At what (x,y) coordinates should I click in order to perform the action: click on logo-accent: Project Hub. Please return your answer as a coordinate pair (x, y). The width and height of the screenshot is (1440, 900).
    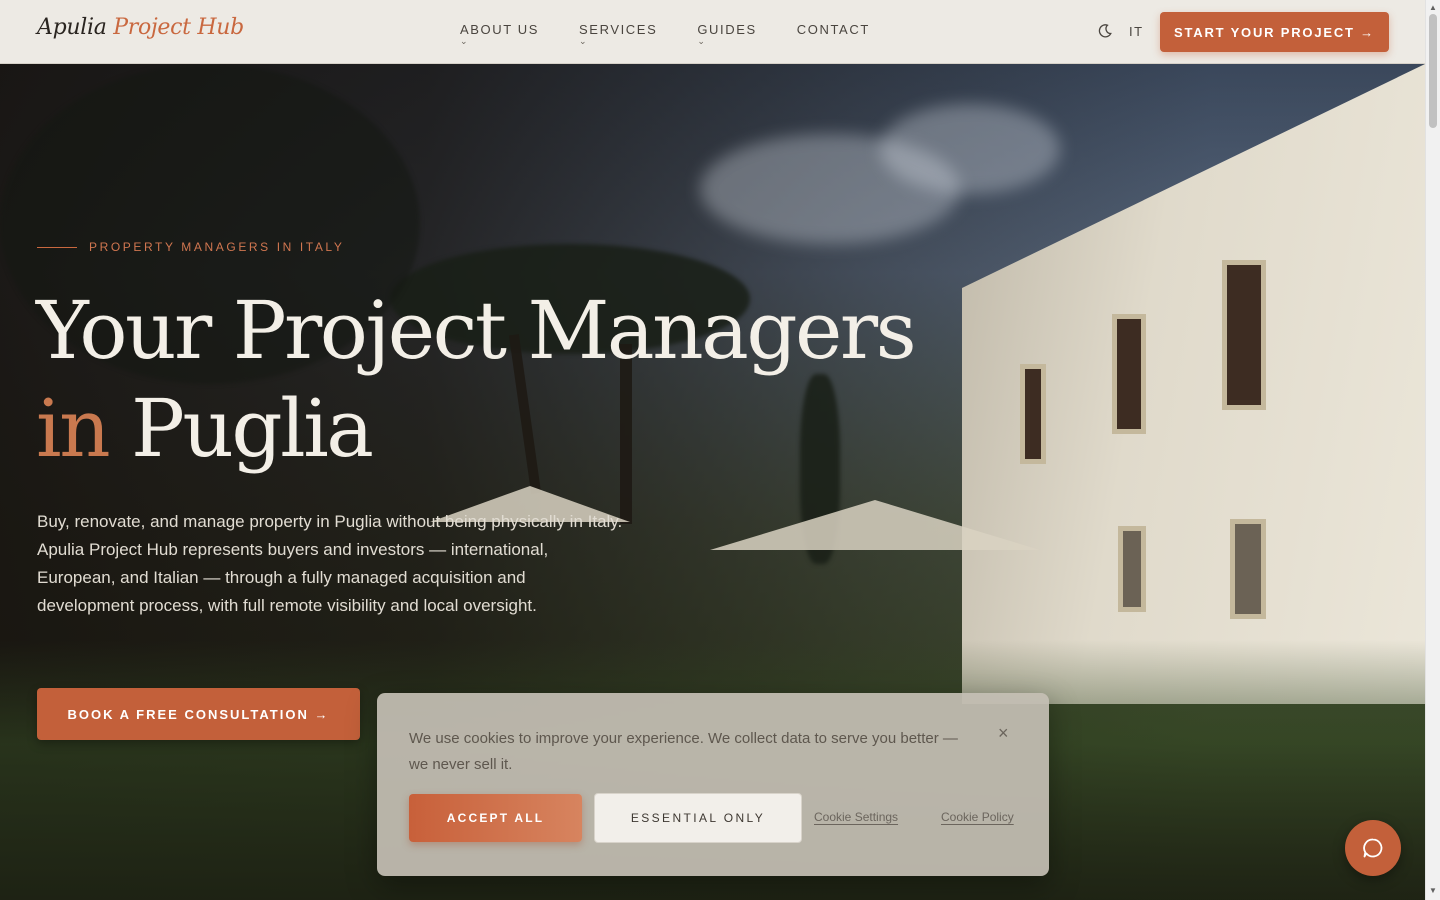
    Looking at the image, I should click on (178, 27).